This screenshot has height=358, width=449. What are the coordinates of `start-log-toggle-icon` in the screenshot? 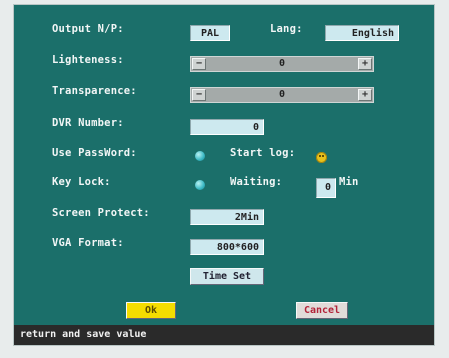 It's located at (321, 157).